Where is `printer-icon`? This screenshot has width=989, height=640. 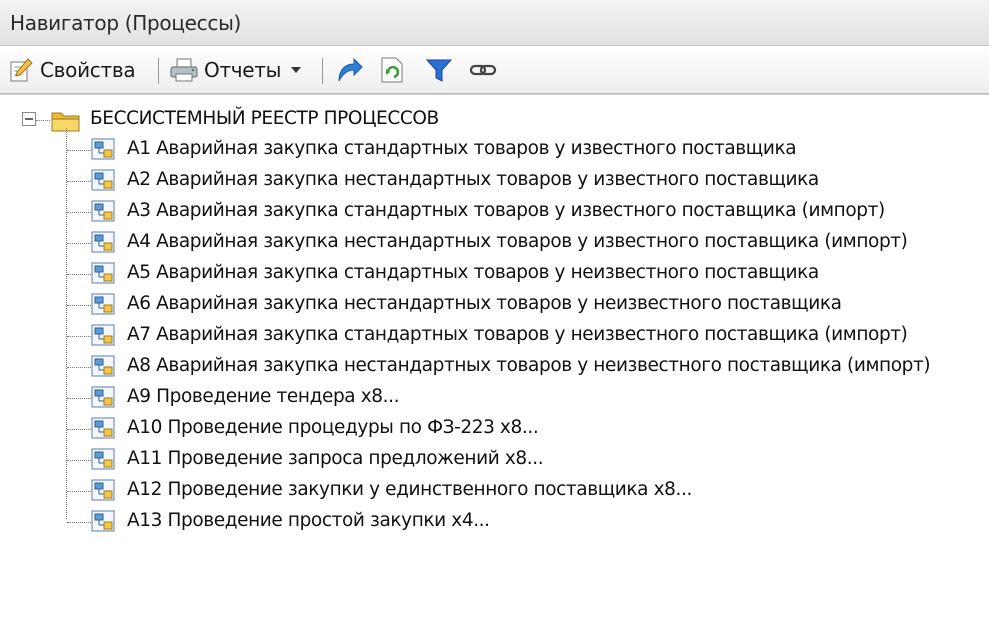 printer-icon is located at coordinates (184, 70).